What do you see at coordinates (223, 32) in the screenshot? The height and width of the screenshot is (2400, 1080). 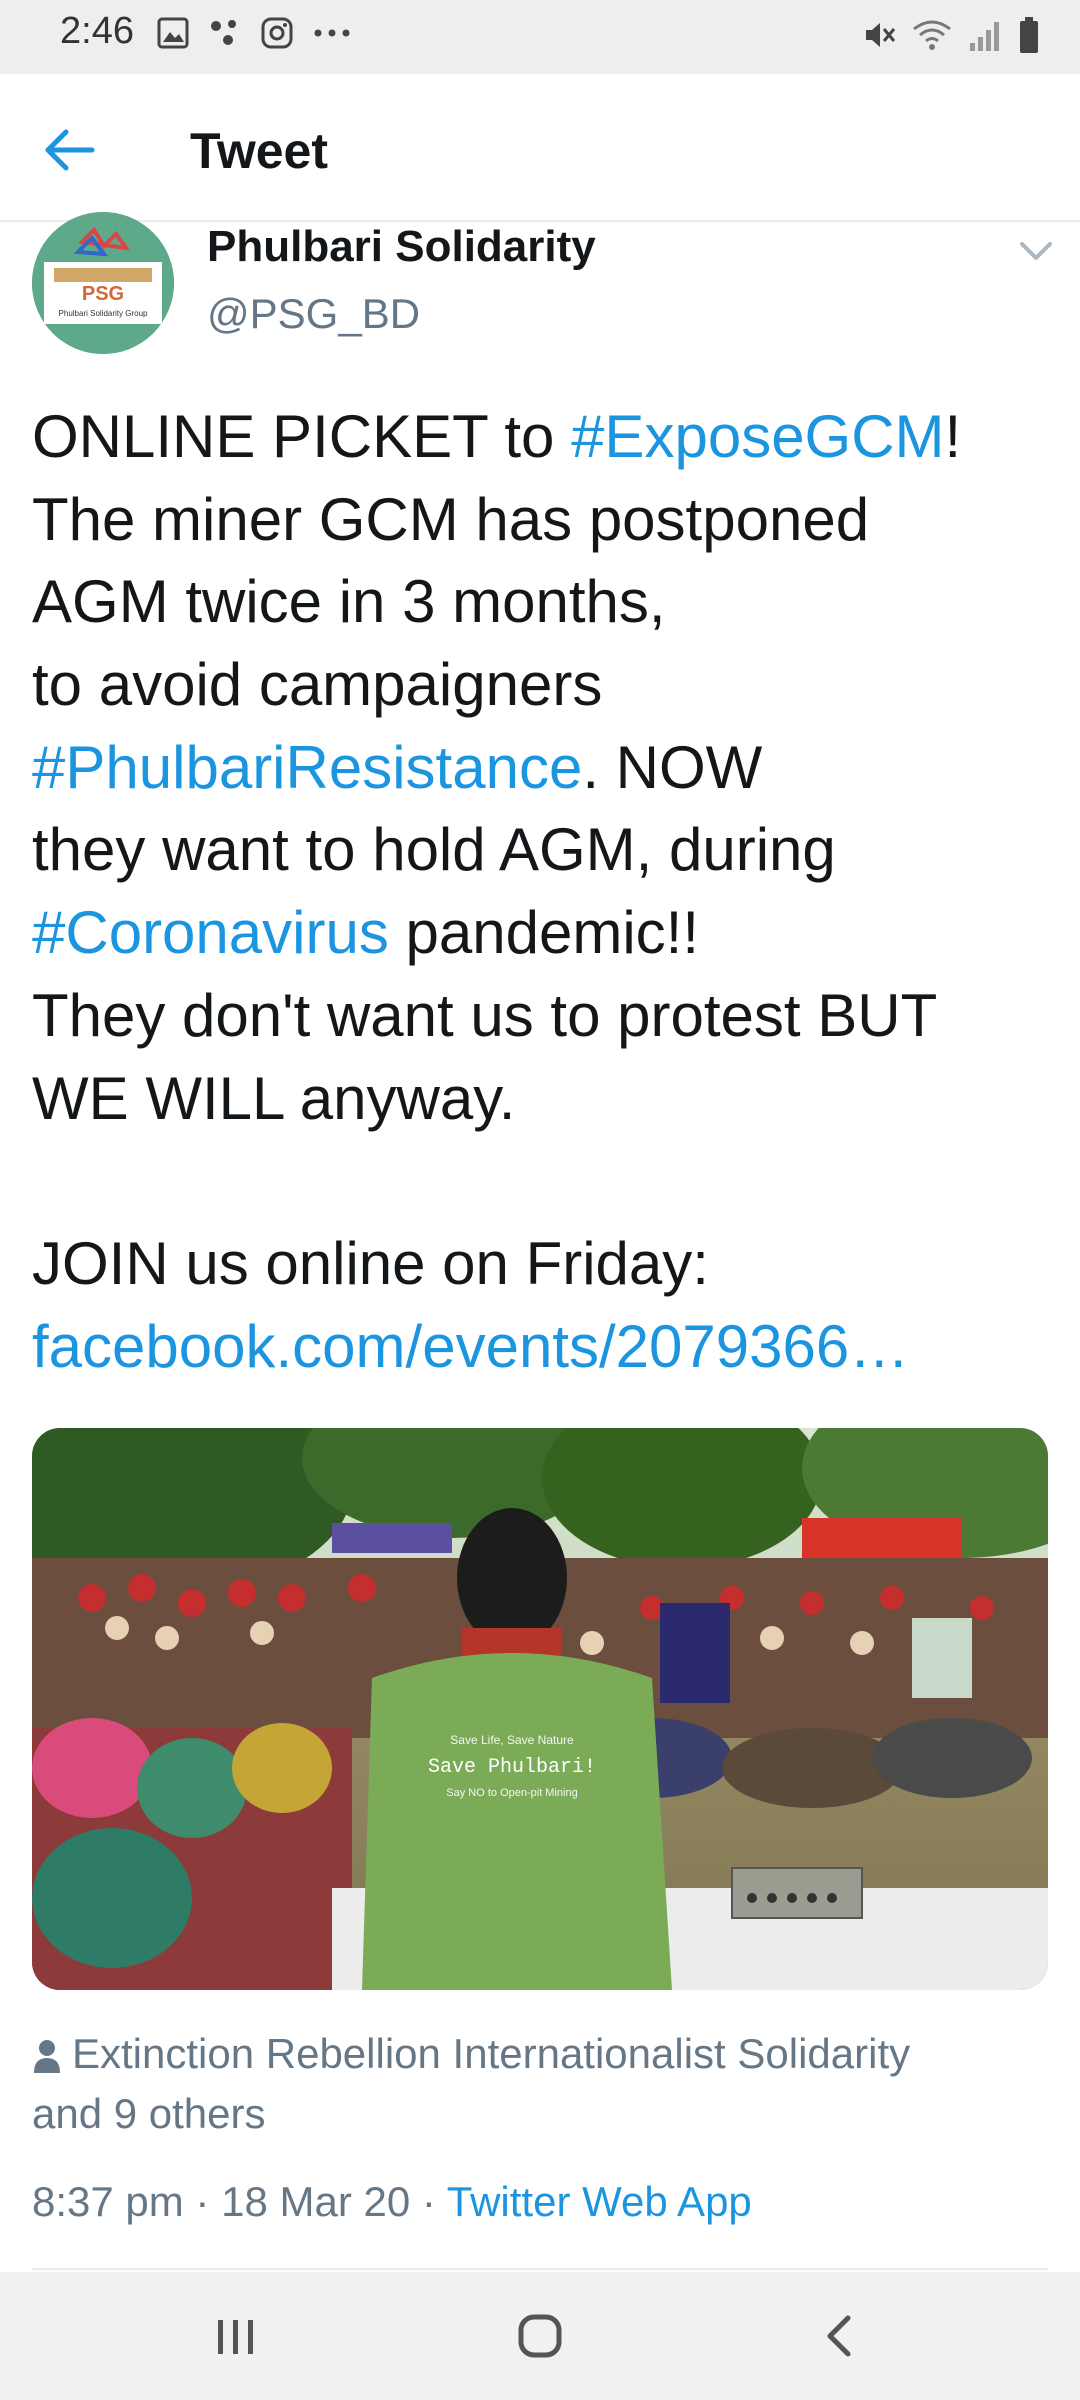 I see `connect-dots-icon` at bounding box center [223, 32].